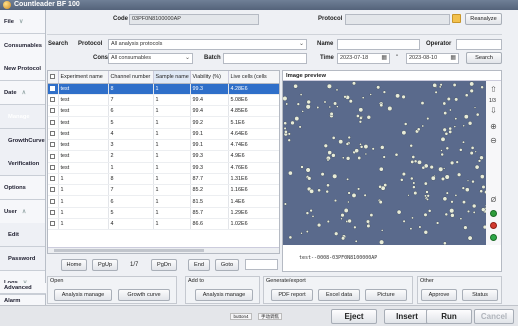 The height and width of the screenshot is (326, 518). Describe the element at coordinates (479, 44) in the screenshot. I see `operator-input` at that location.